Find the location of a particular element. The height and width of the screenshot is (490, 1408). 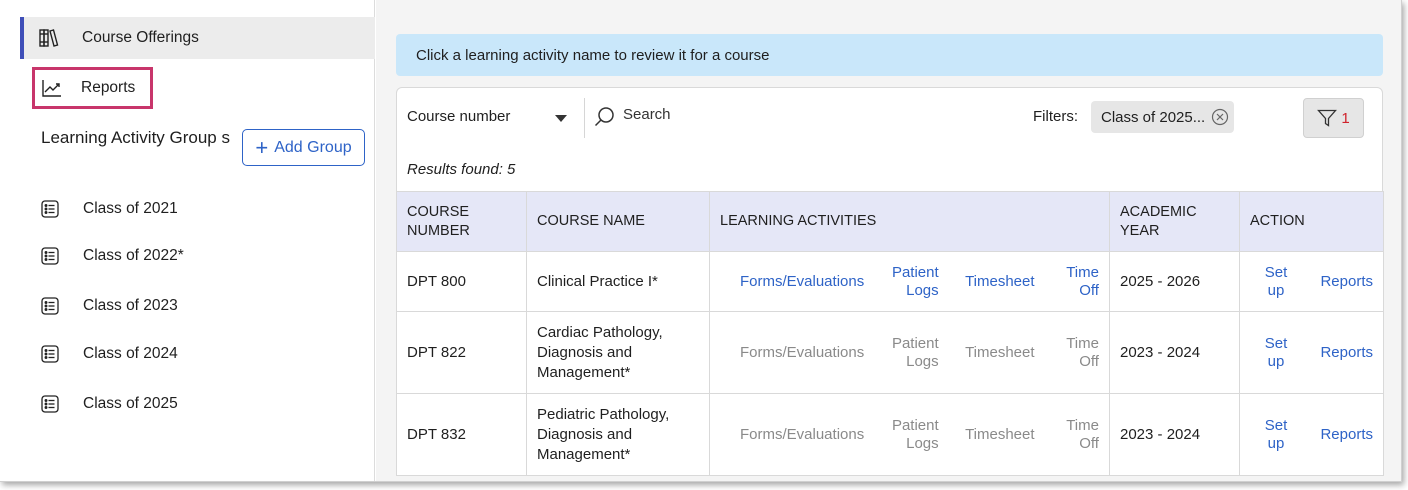

sidebar-item-reports: Reports is located at coordinates (92, 88).